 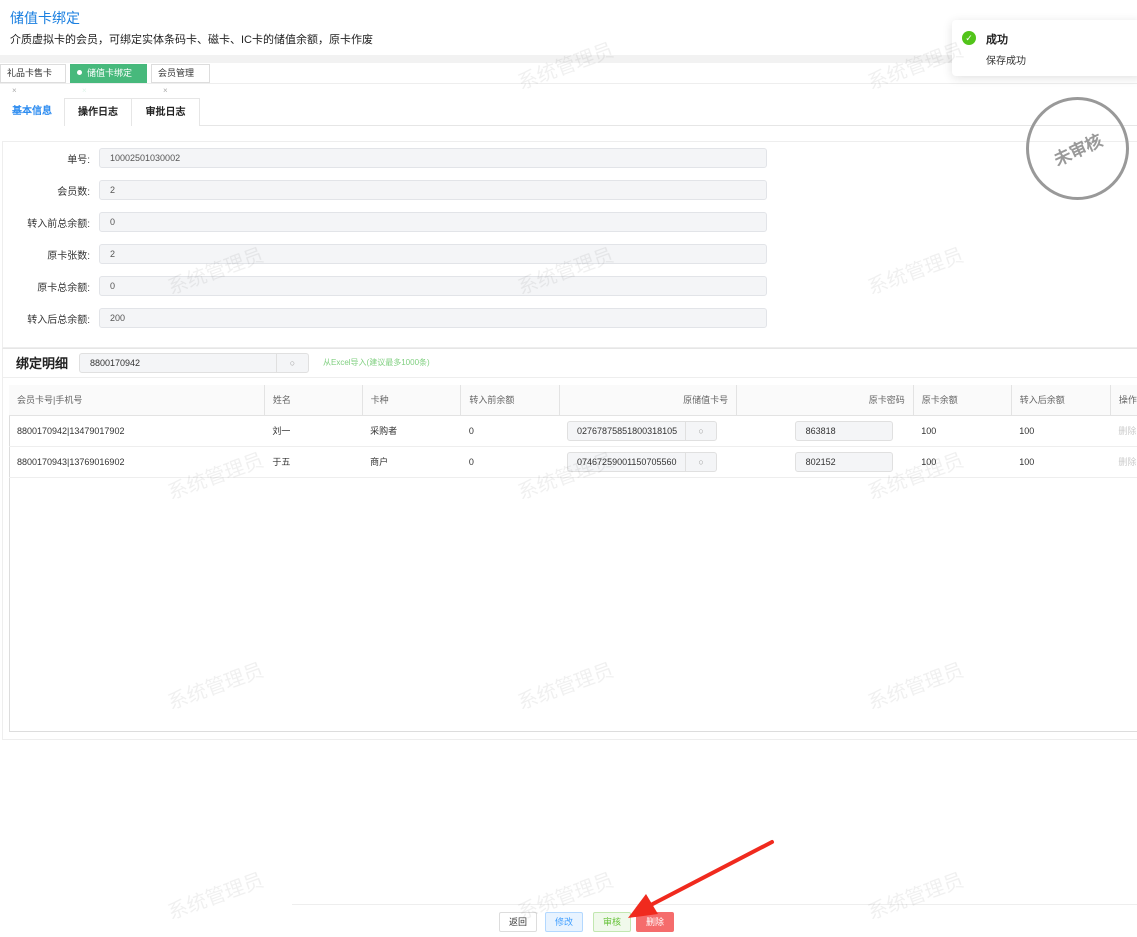 I want to click on card-no-input: 07467259001150705560 ○, so click(x=642, y=461).